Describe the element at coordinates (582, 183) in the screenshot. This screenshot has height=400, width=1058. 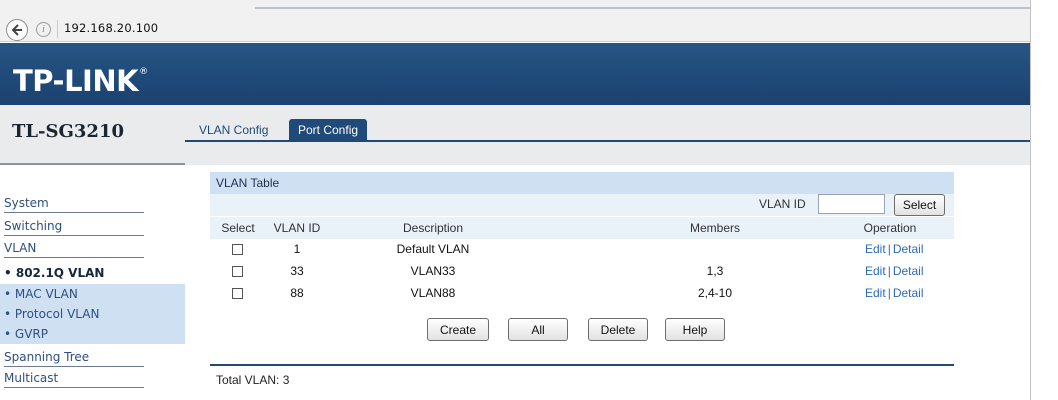
I see `vlan-table-title: VLAN Table` at that location.